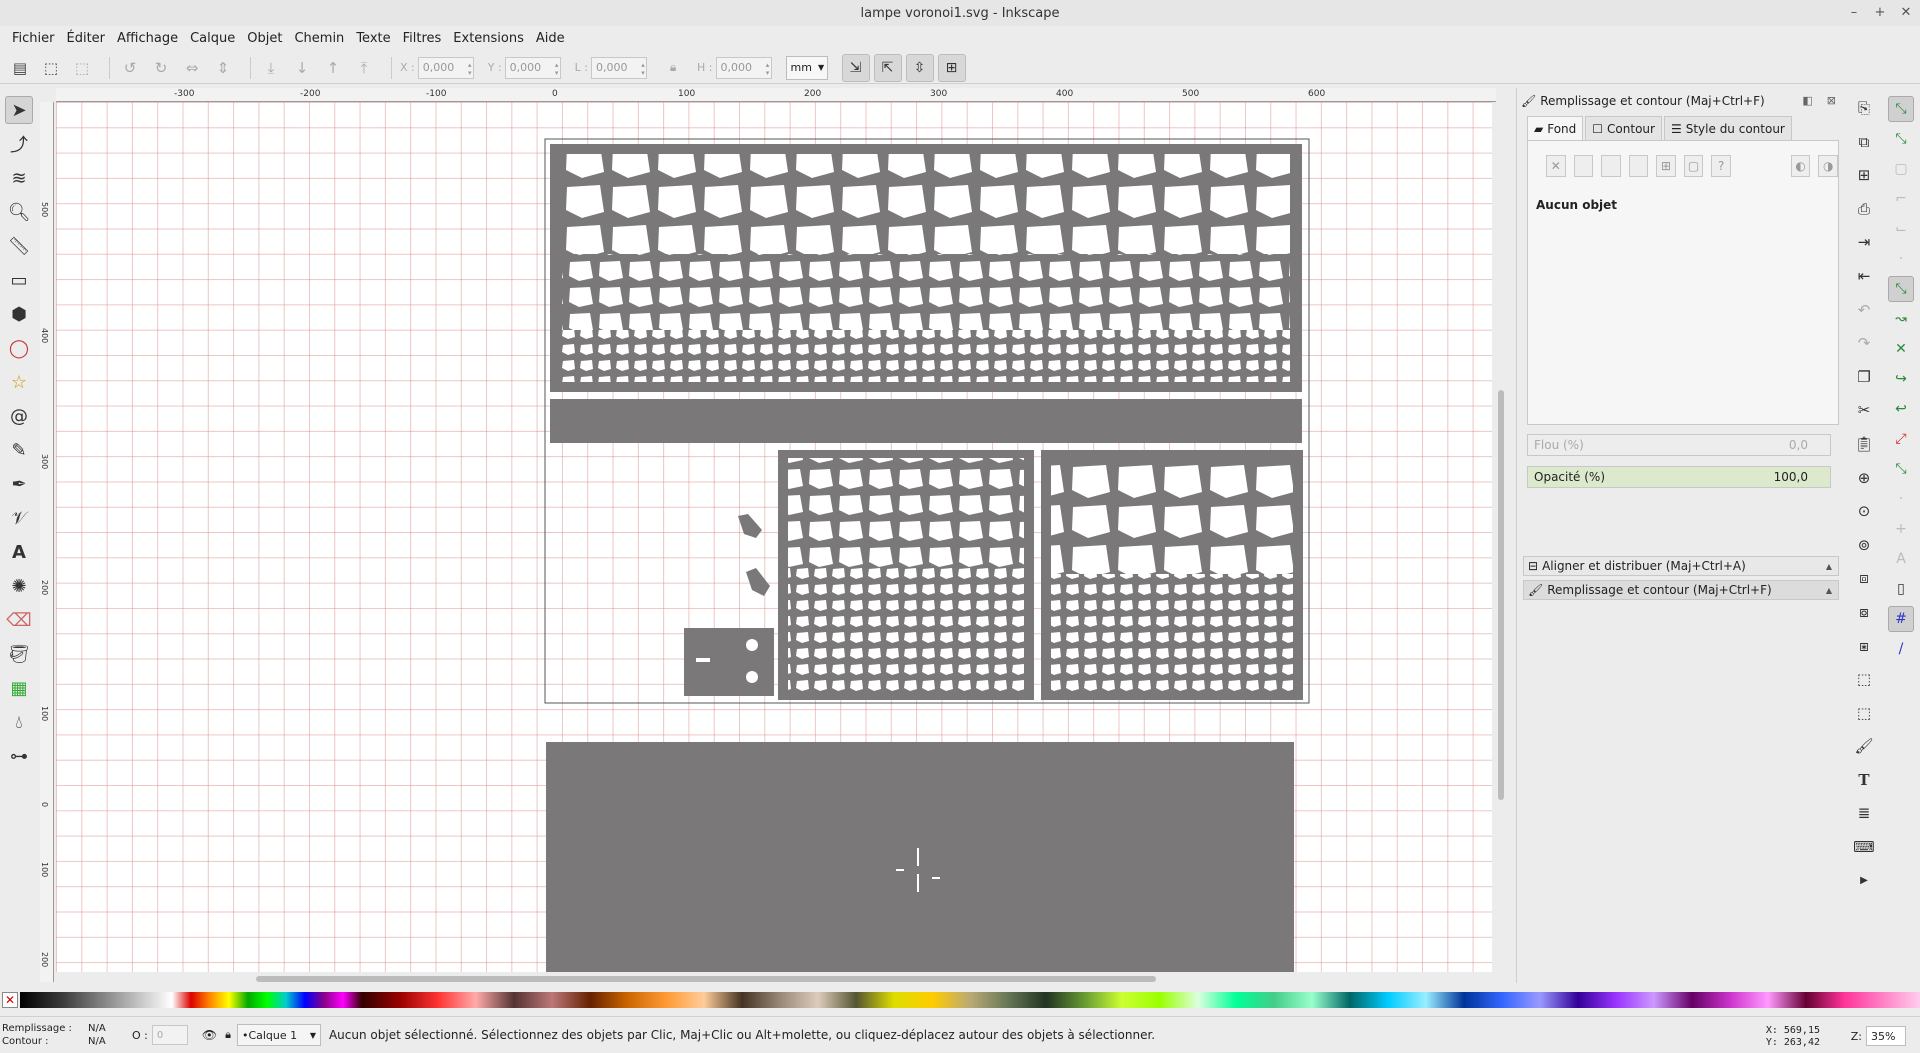  What do you see at coordinates (1864, 746) in the screenshot?
I see `fill-stroke-dialog-icon: 🖌︎` at bounding box center [1864, 746].